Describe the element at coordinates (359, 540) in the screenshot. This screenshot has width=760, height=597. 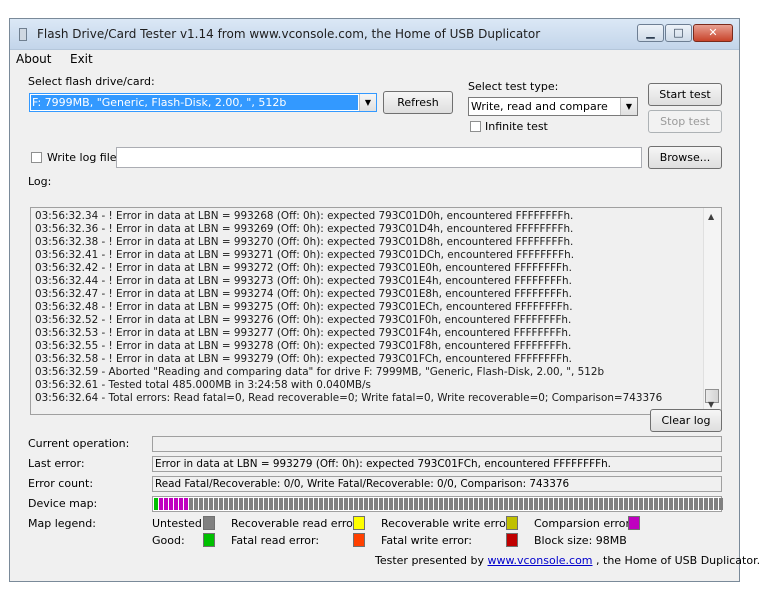
I see `legend-fatal-read-swatch` at that location.